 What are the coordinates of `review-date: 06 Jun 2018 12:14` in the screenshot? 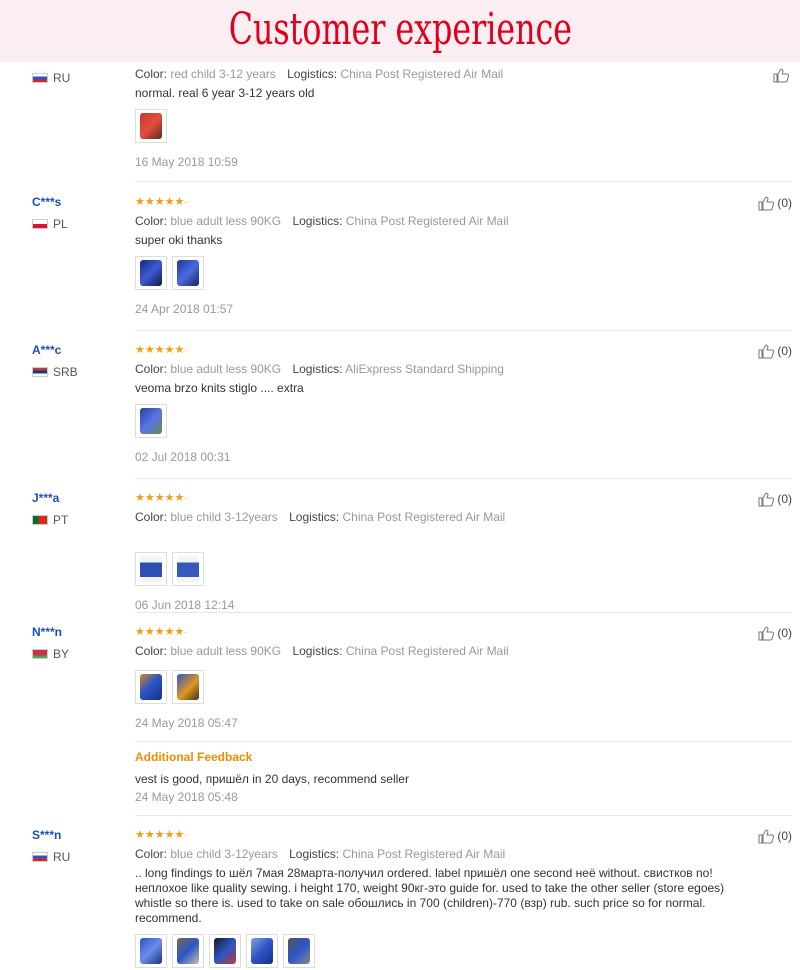 It's located at (185, 605).